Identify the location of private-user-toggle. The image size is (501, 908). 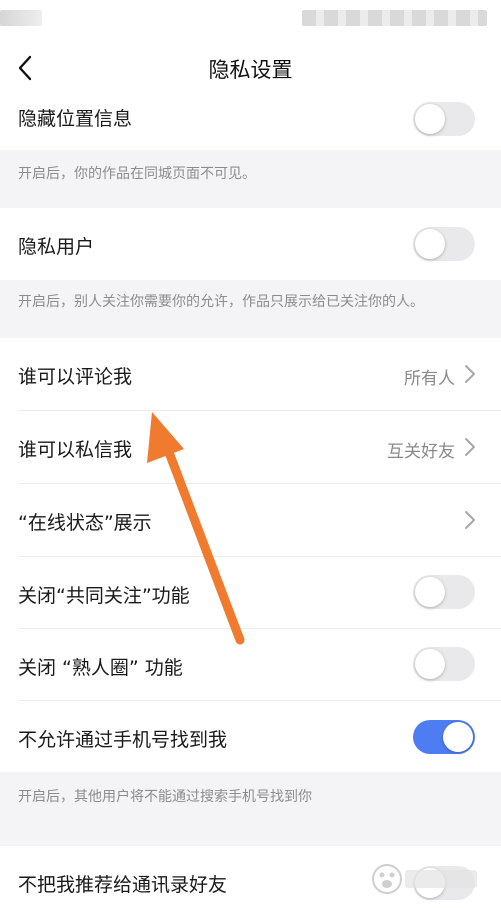
(444, 244).